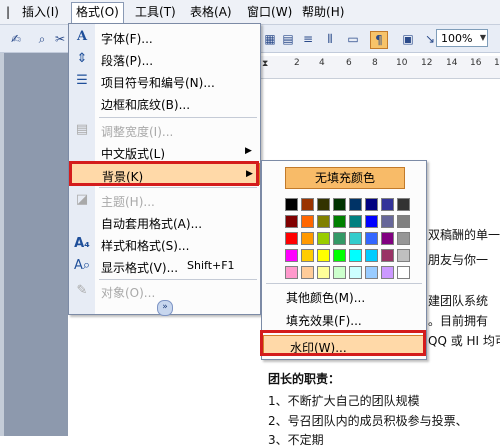  I want to click on spelling-icon: ✍, so click(16, 39).